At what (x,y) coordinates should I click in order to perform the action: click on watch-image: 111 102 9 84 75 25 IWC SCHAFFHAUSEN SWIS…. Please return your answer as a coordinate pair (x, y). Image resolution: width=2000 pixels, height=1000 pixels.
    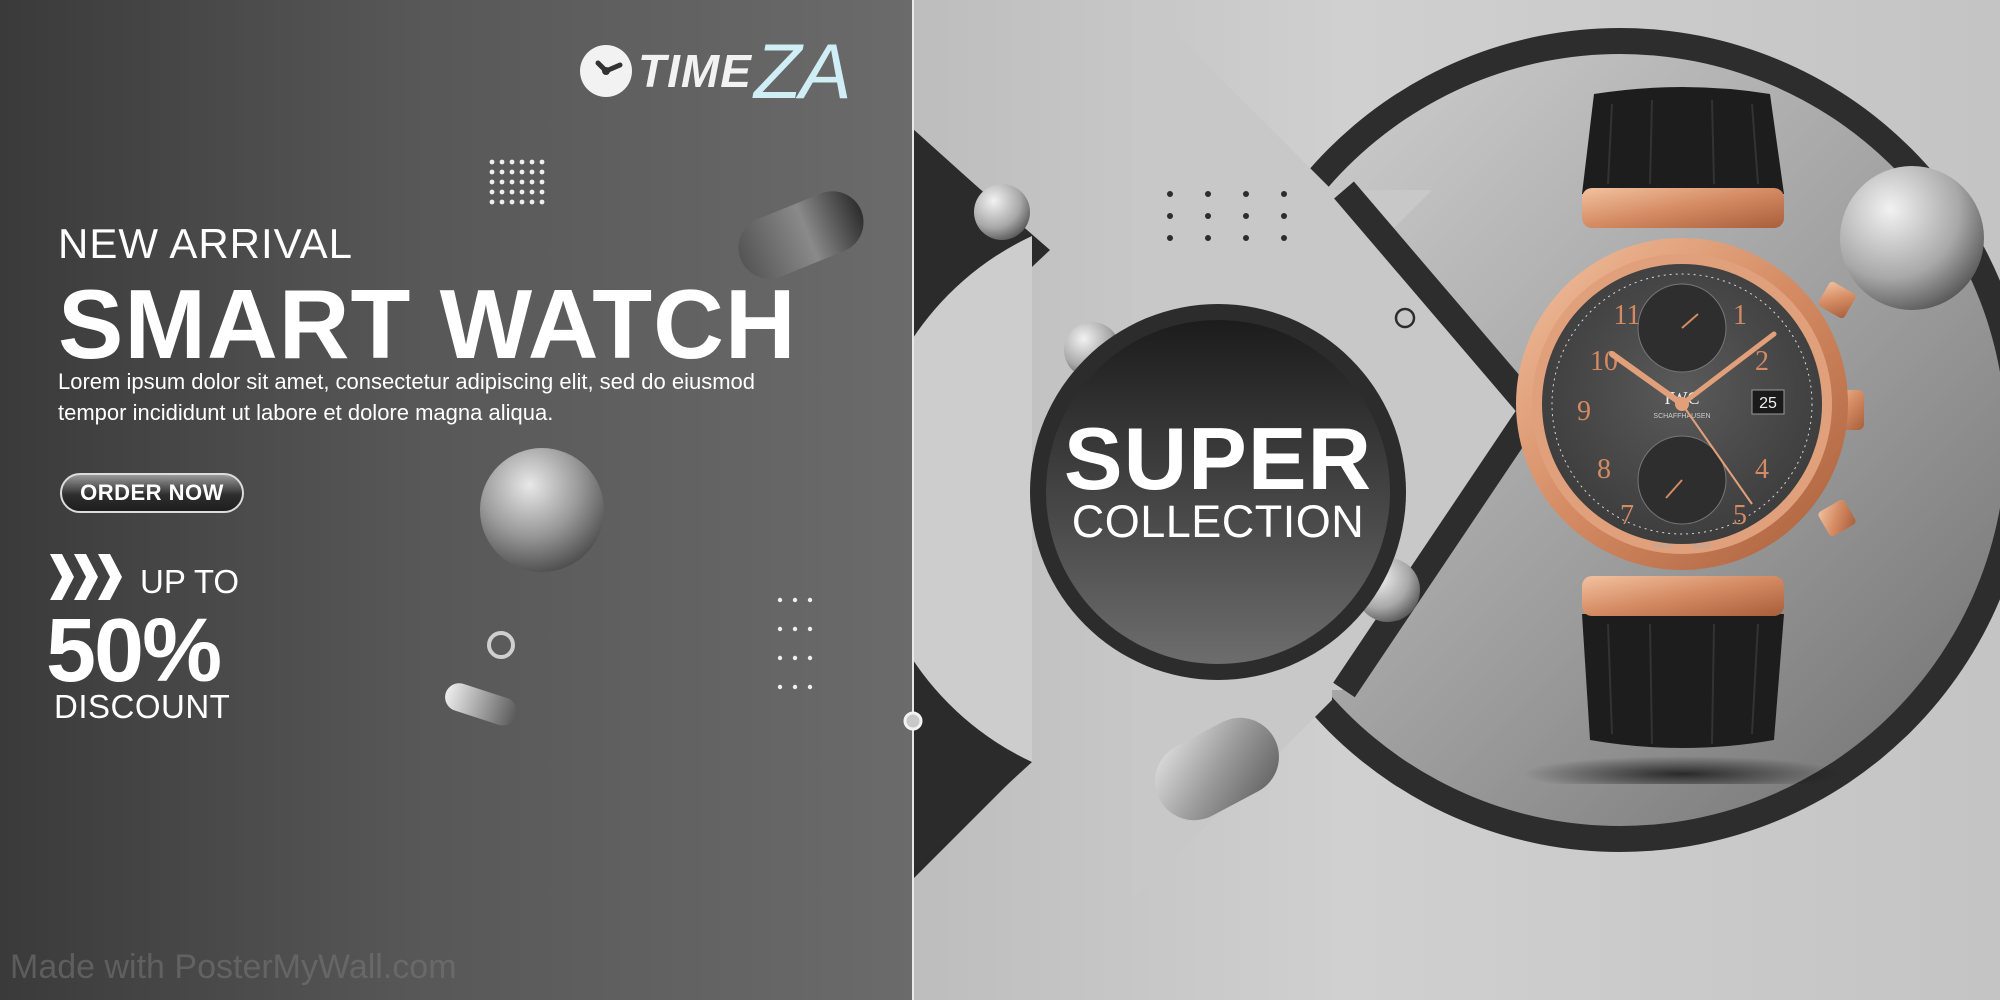
    Looking at the image, I should click on (1690, 435).